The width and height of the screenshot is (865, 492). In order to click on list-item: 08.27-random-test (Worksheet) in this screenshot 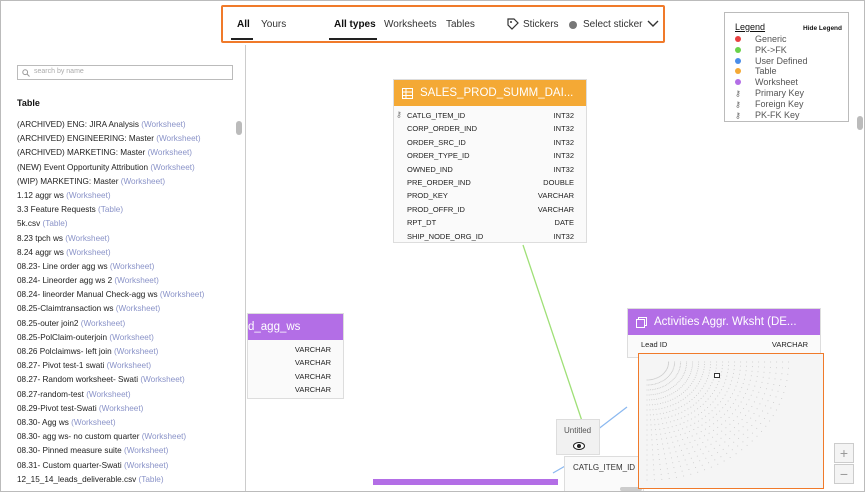, I will do `click(124, 397)`.